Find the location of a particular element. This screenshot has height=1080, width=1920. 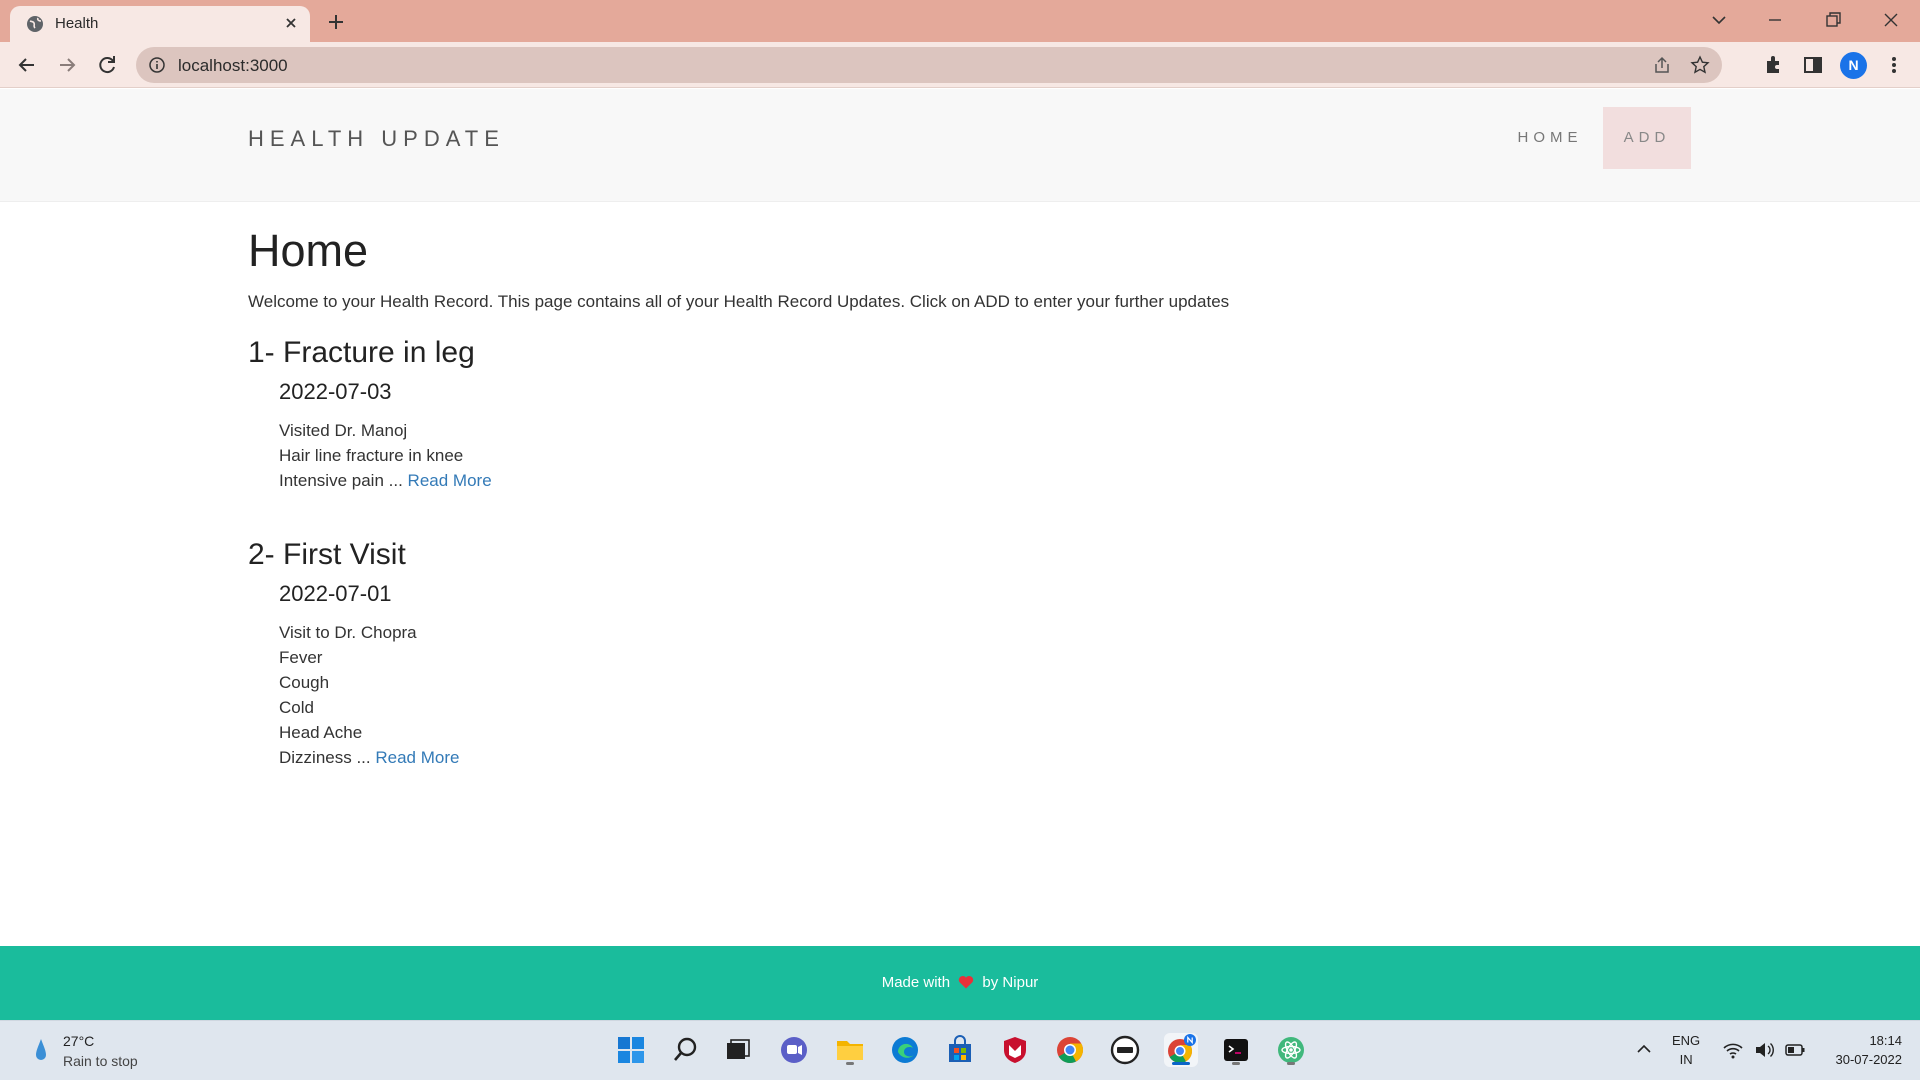

page-title: Home is located at coordinates (308, 250).